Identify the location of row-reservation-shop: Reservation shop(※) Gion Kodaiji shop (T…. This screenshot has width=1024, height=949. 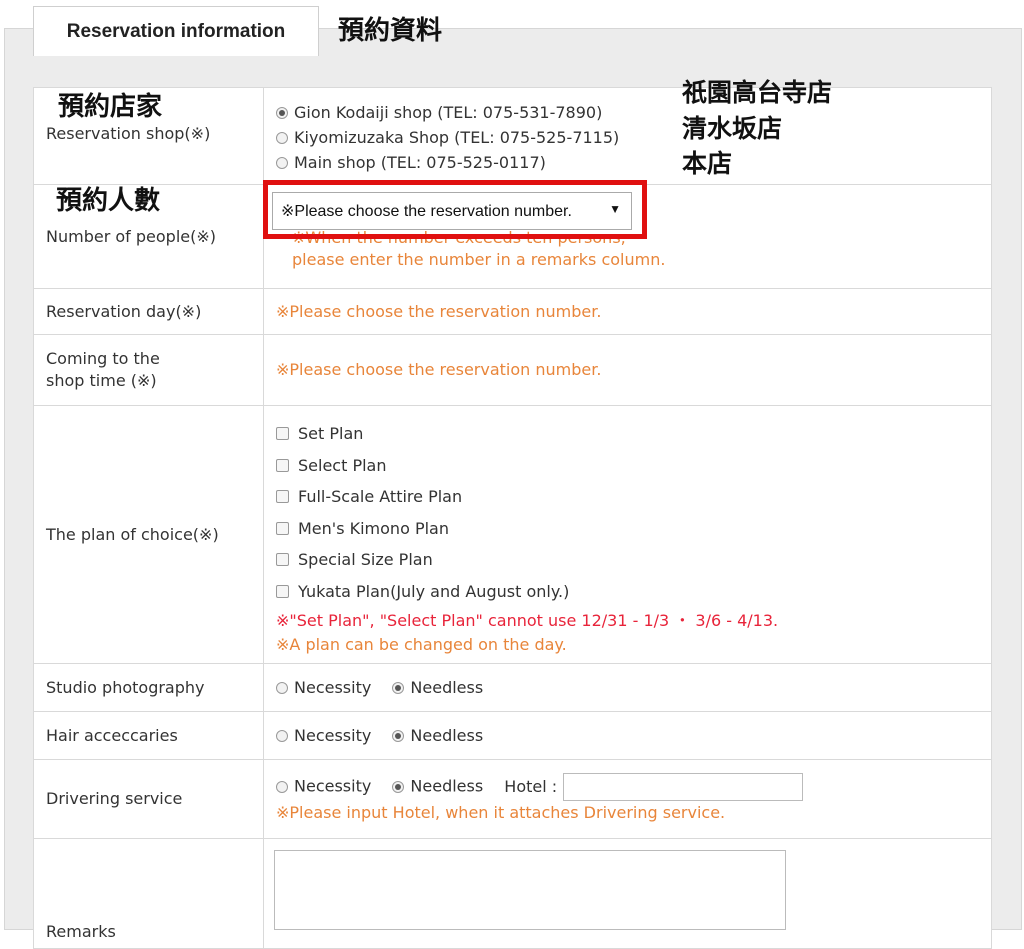
(512, 136).